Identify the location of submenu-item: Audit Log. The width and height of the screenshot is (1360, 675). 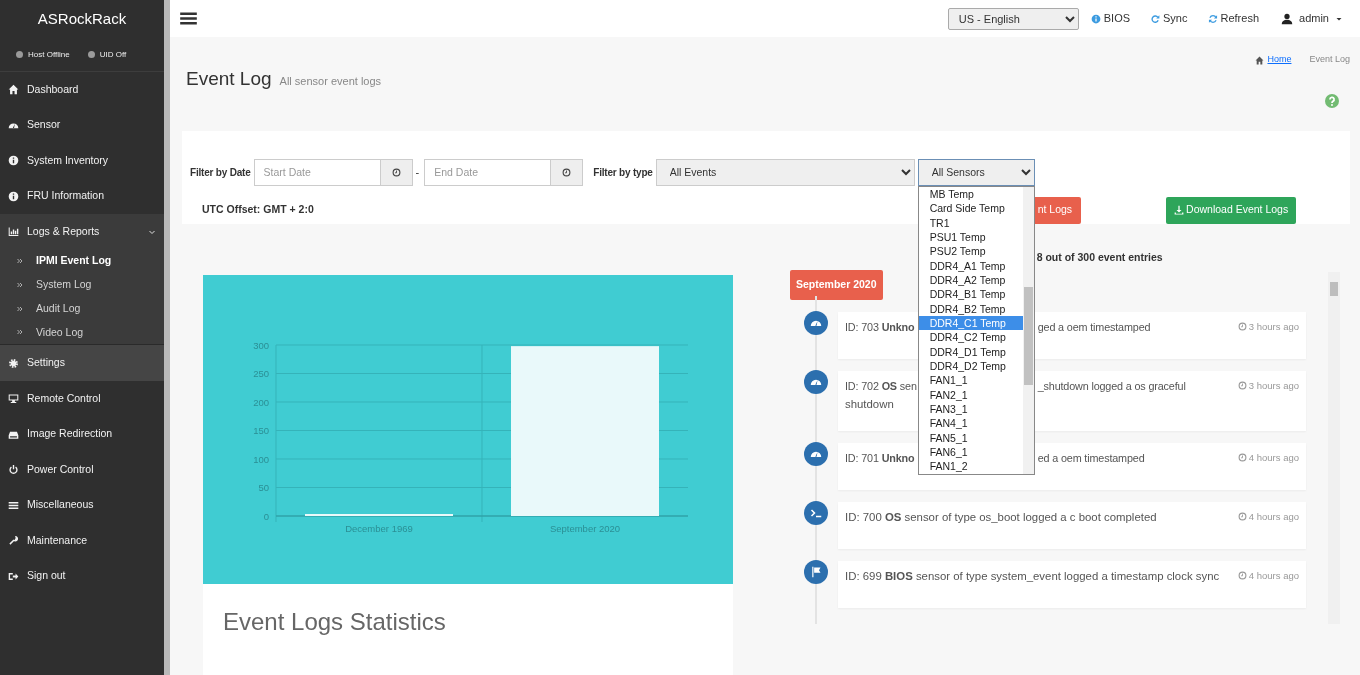
(82, 308).